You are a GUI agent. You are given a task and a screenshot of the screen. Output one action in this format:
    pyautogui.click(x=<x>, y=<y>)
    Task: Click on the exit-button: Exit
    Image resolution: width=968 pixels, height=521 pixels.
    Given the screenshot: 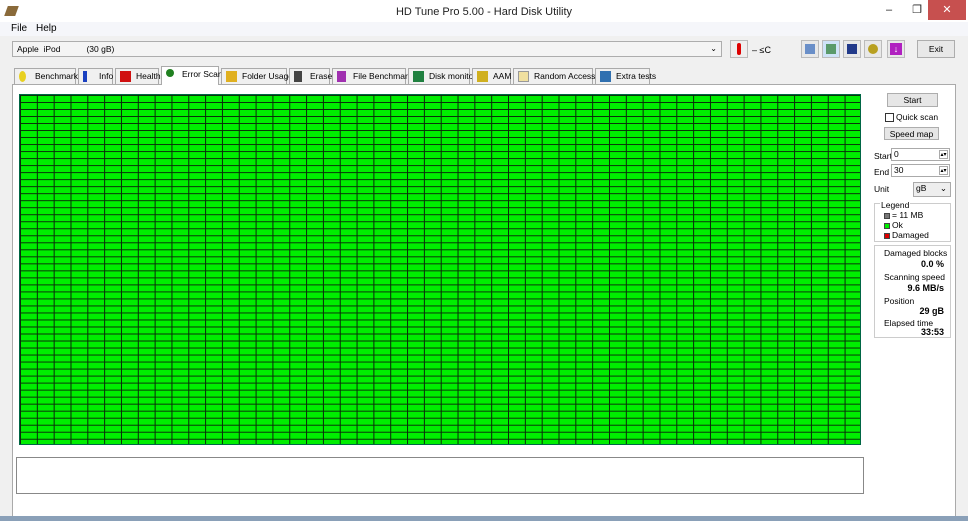 What is the action you would take?
    pyautogui.click(x=936, y=49)
    